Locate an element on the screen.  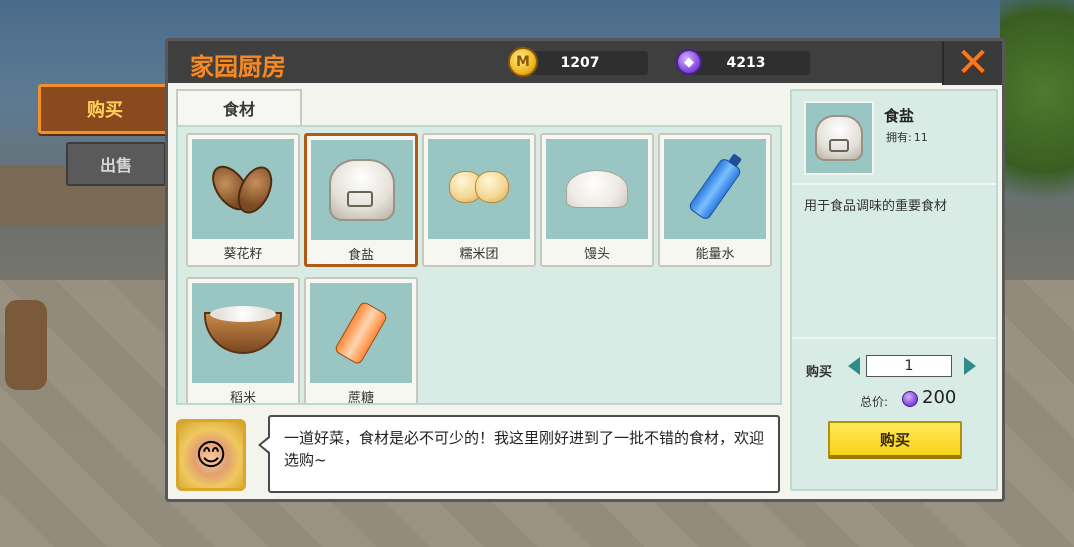
item-label: 稻米 is located at coordinates (242, 398).